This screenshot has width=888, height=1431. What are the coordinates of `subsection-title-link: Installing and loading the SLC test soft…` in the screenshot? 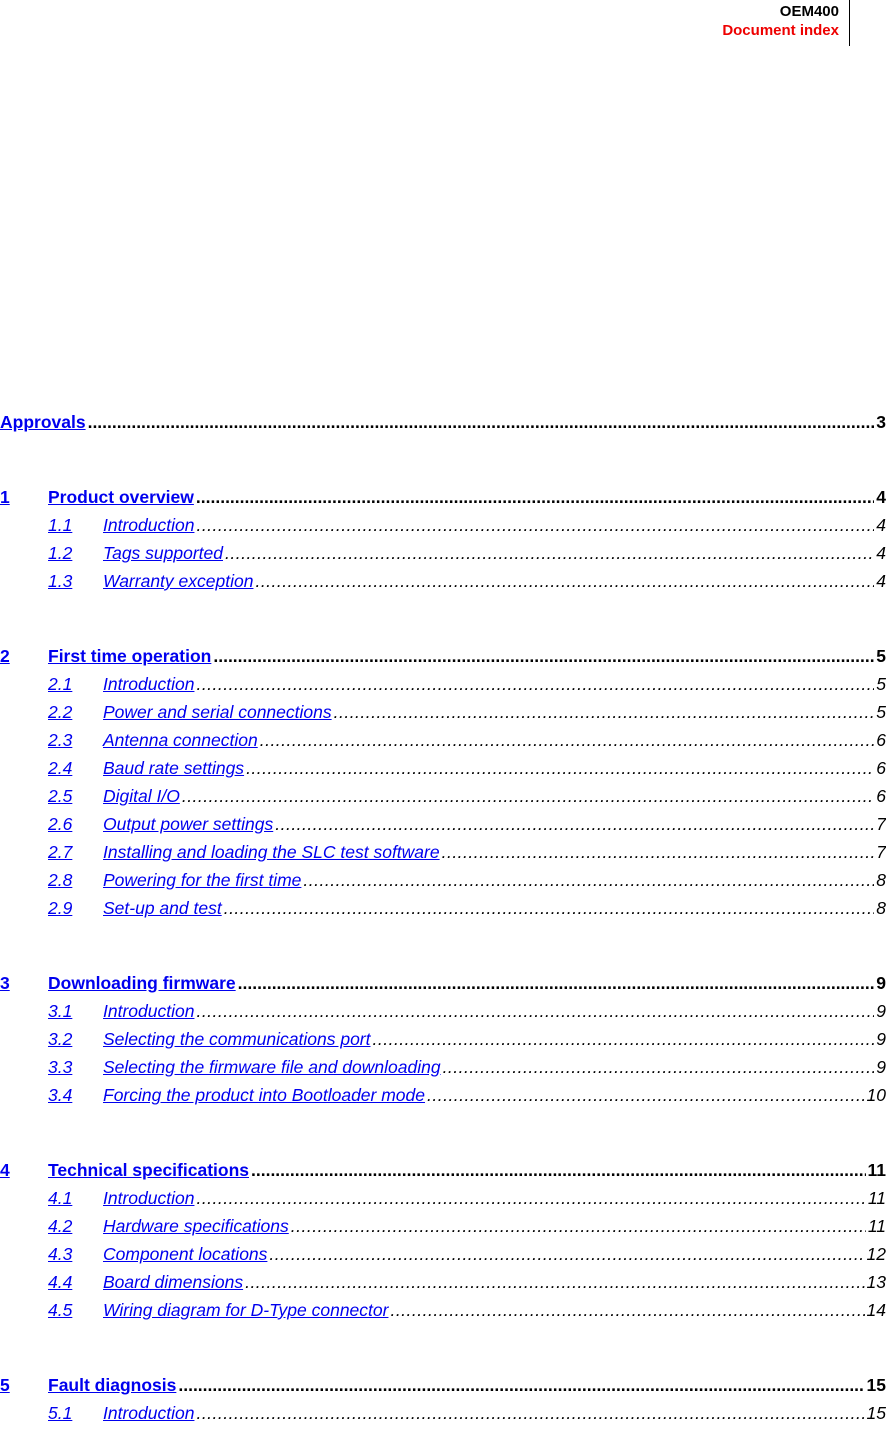 It's located at (271, 852).